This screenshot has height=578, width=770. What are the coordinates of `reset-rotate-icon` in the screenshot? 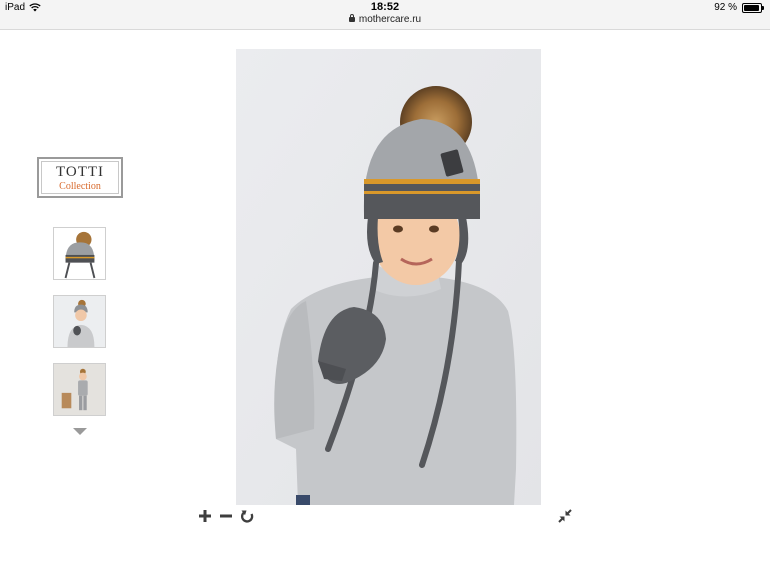 It's located at (247, 516).